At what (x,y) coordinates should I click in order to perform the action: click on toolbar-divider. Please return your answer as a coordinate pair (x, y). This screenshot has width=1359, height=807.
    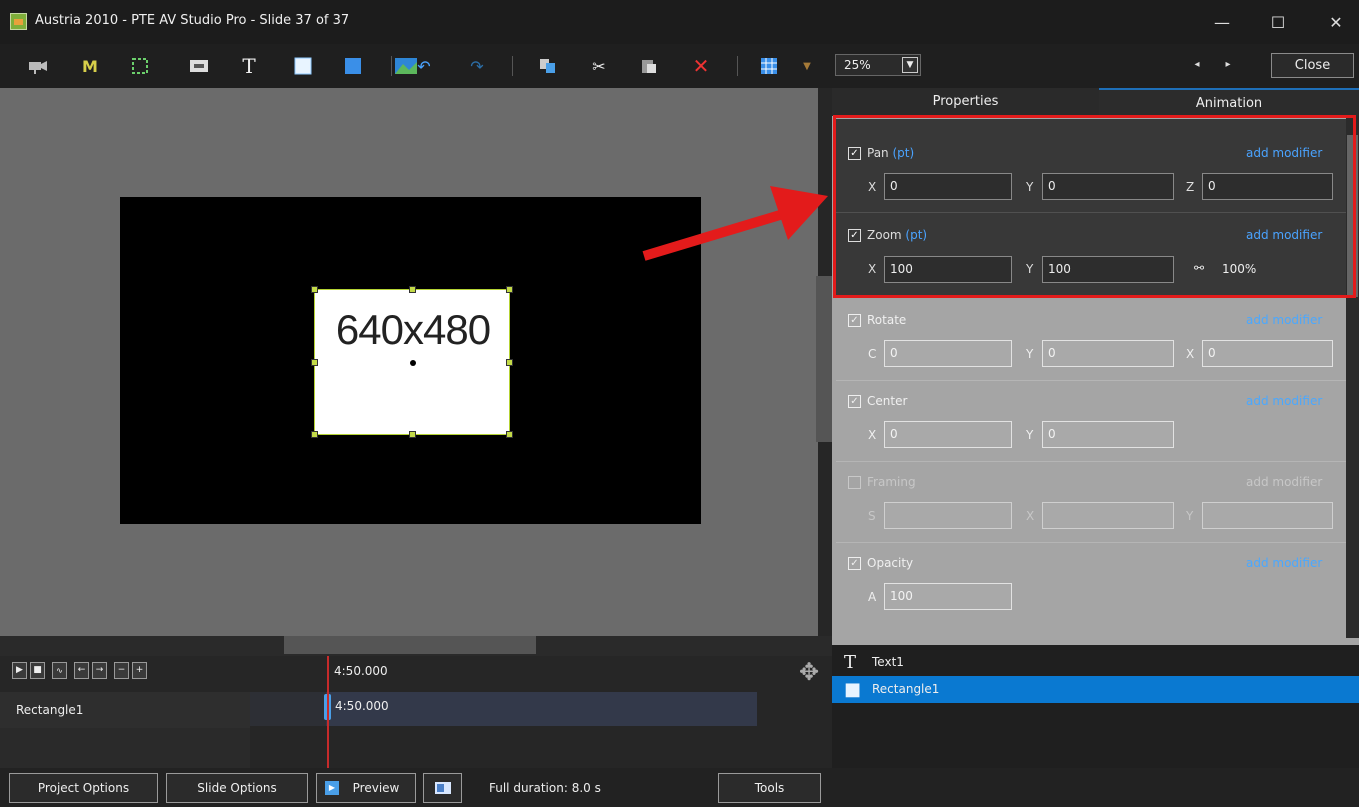
    Looking at the image, I should click on (737, 66).